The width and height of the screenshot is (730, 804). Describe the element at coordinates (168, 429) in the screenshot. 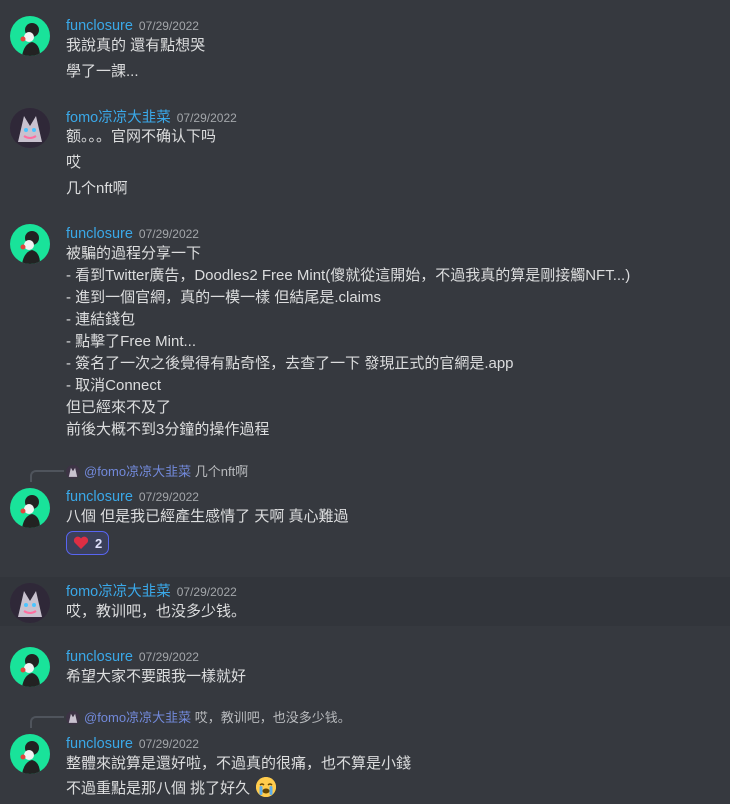

I see `message-text: 前後大概不到3分鐘的操作過程` at that location.